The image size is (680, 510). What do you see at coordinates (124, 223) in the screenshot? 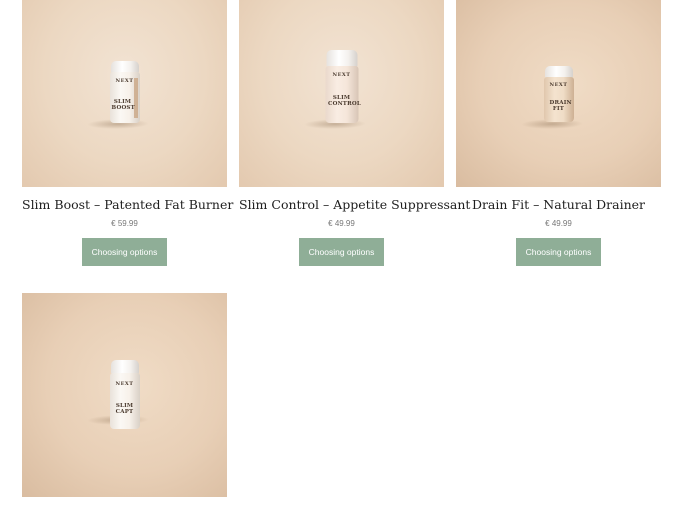
I see `product-price: € 59.99` at bounding box center [124, 223].